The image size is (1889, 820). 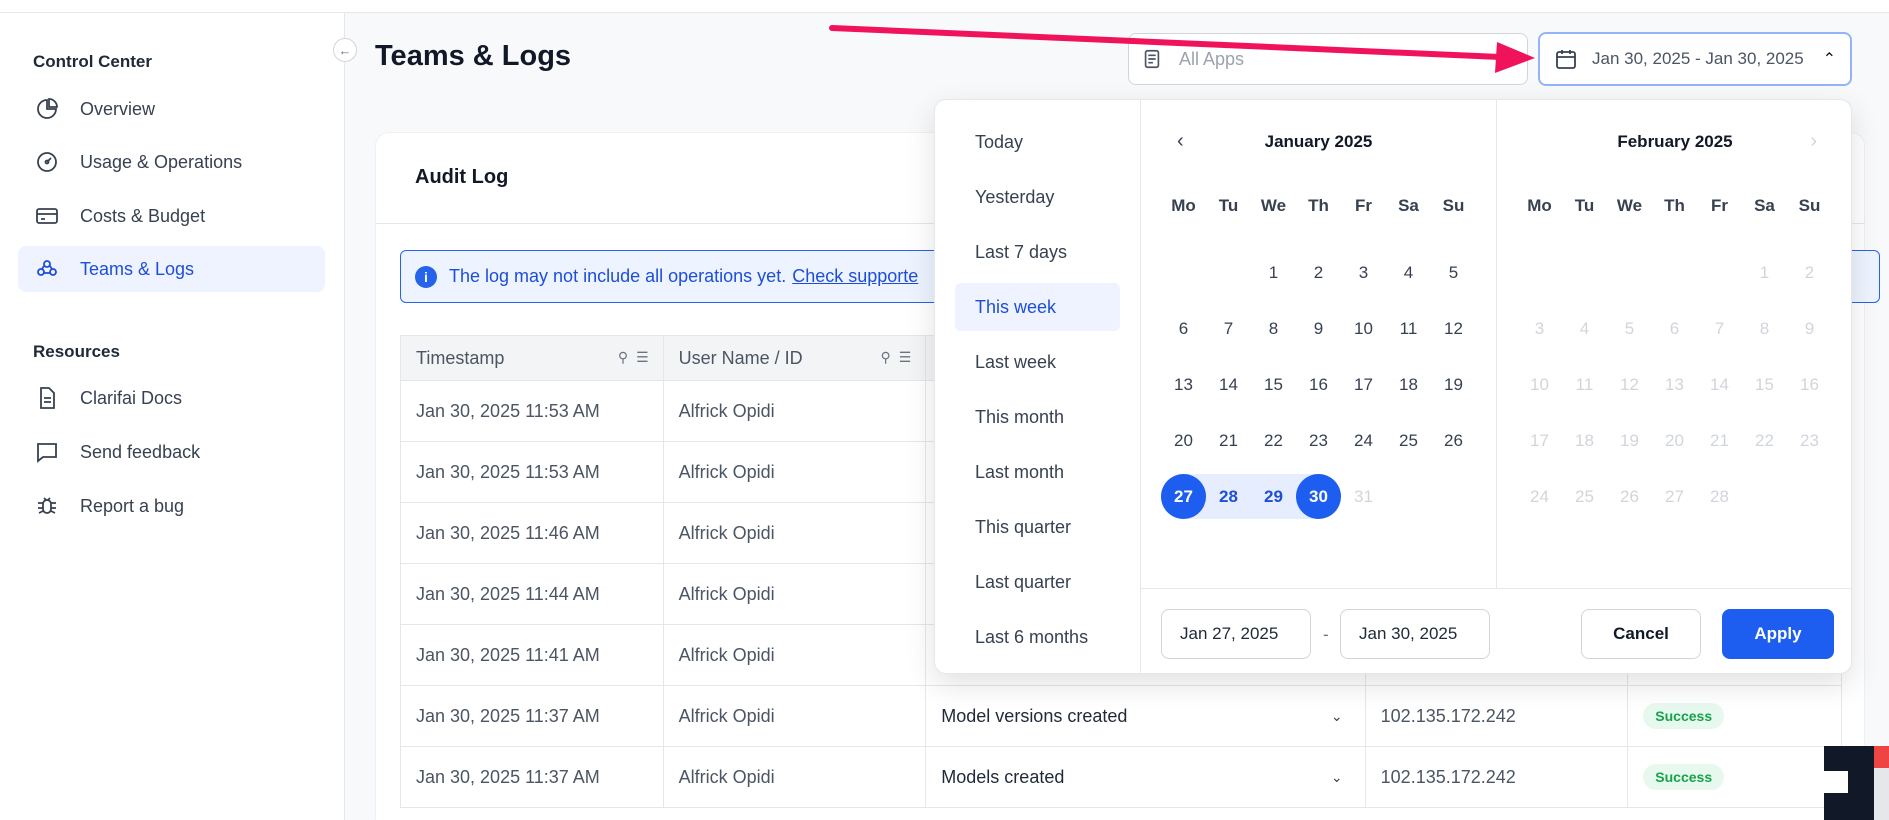 What do you see at coordinates (1037, 142) in the screenshot?
I see `preset-option: Today` at bounding box center [1037, 142].